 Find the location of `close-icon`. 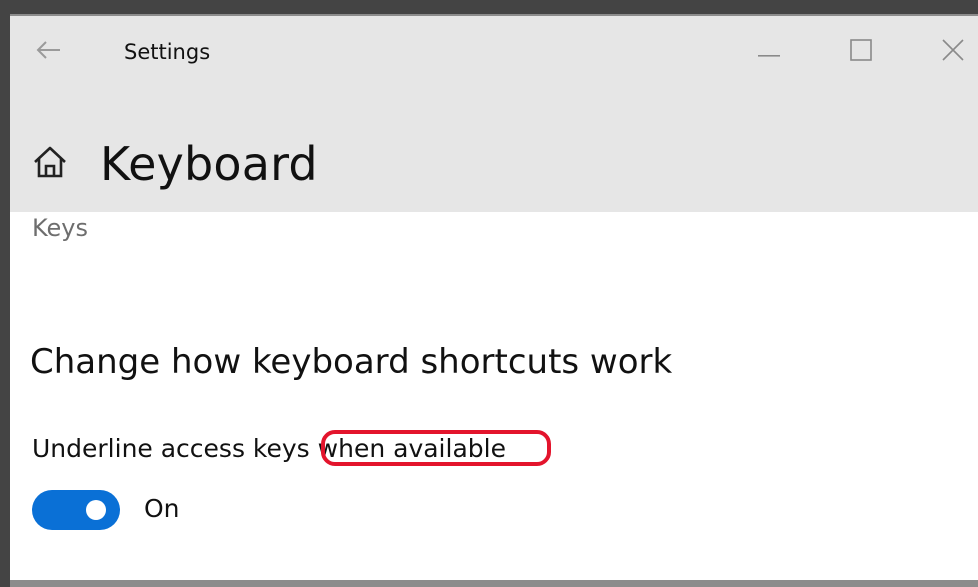

close-icon is located at coordinates (953, 52).